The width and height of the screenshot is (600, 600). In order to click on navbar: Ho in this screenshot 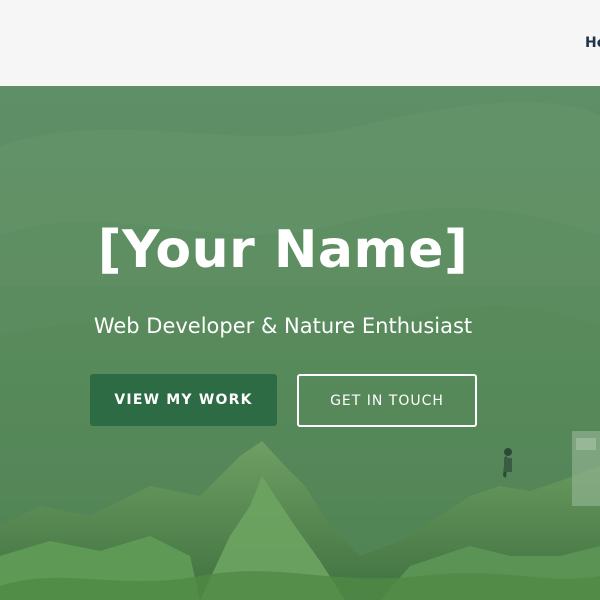, I will do `click(300, 43)`.